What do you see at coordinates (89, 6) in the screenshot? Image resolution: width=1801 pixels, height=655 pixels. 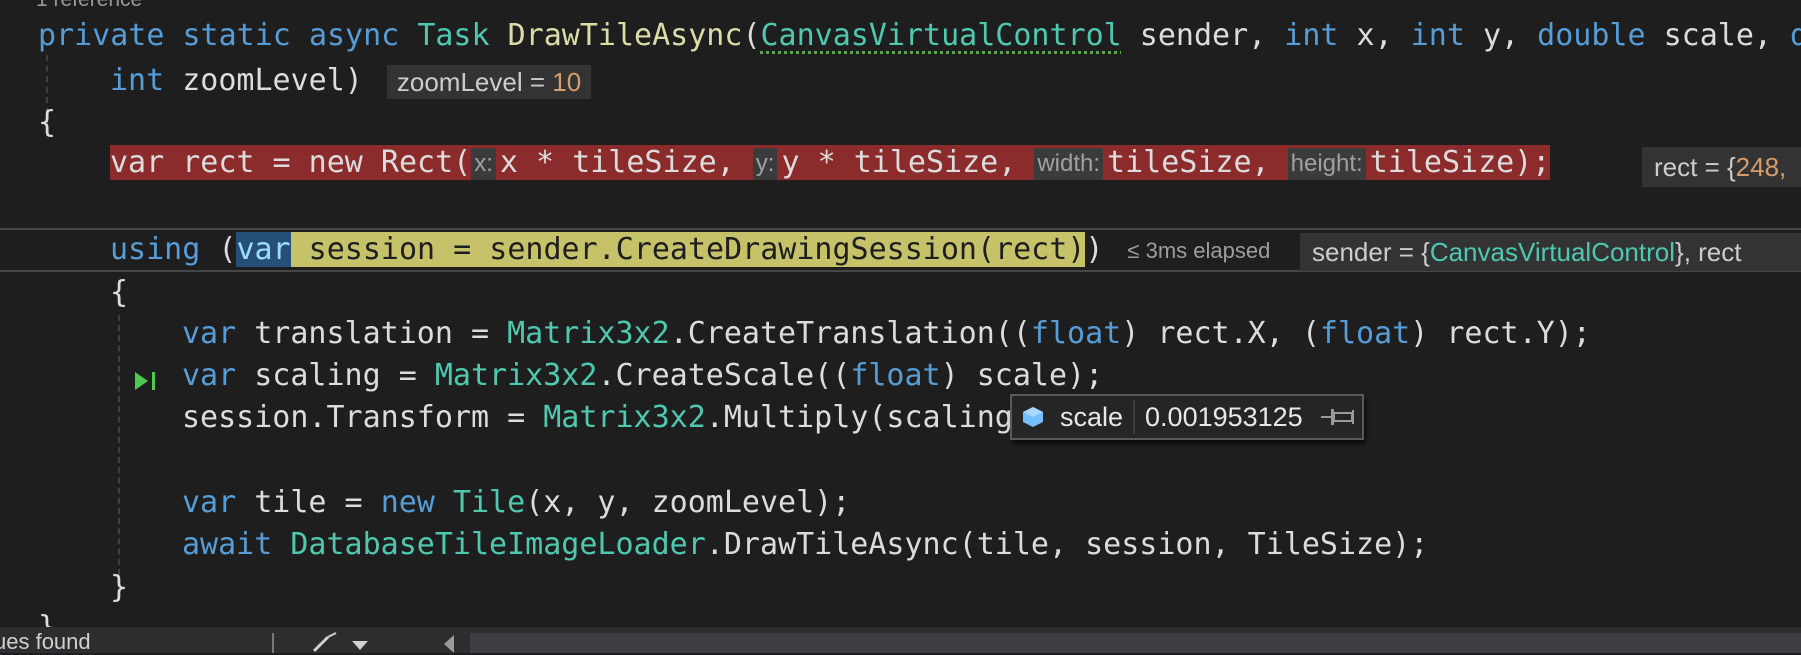 I see `codelens-references: 1 reference` at bounding box center [89, 6].